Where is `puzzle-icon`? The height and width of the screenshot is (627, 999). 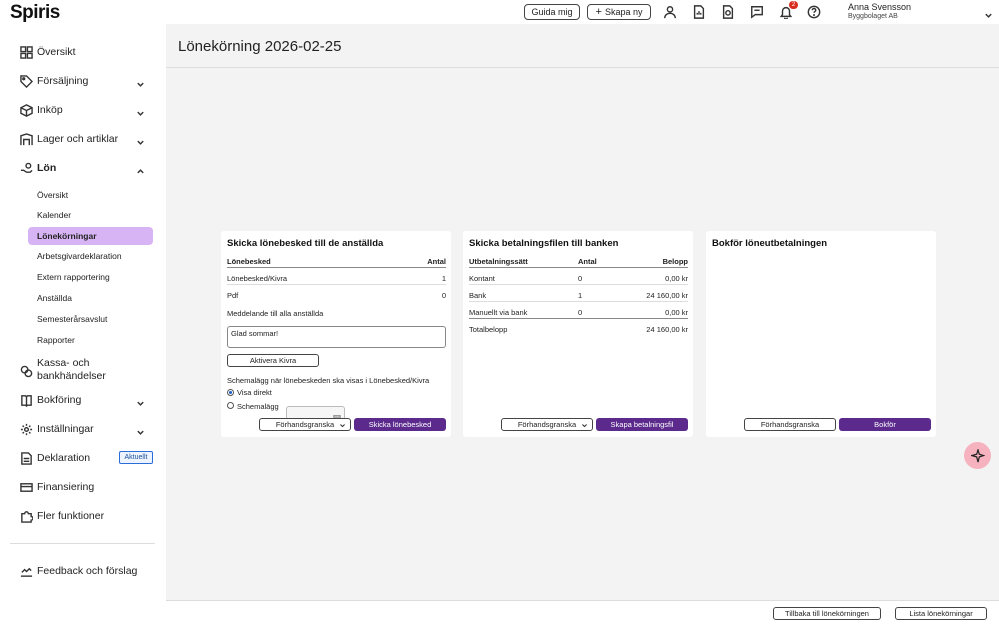
puzzle-icon is located at coordinates (26, 516).